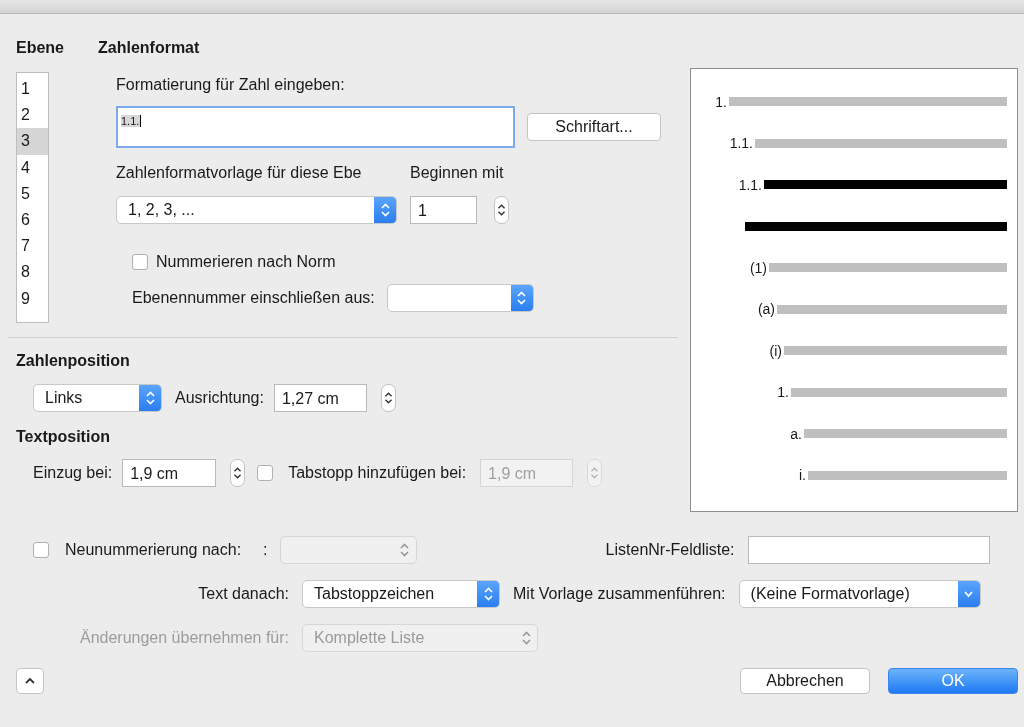 This screenshot has height=727, width=1024. Describe the element at coordinates (457, 173) in the screenshot. I see `field-label: Beginnen mit` at that location.